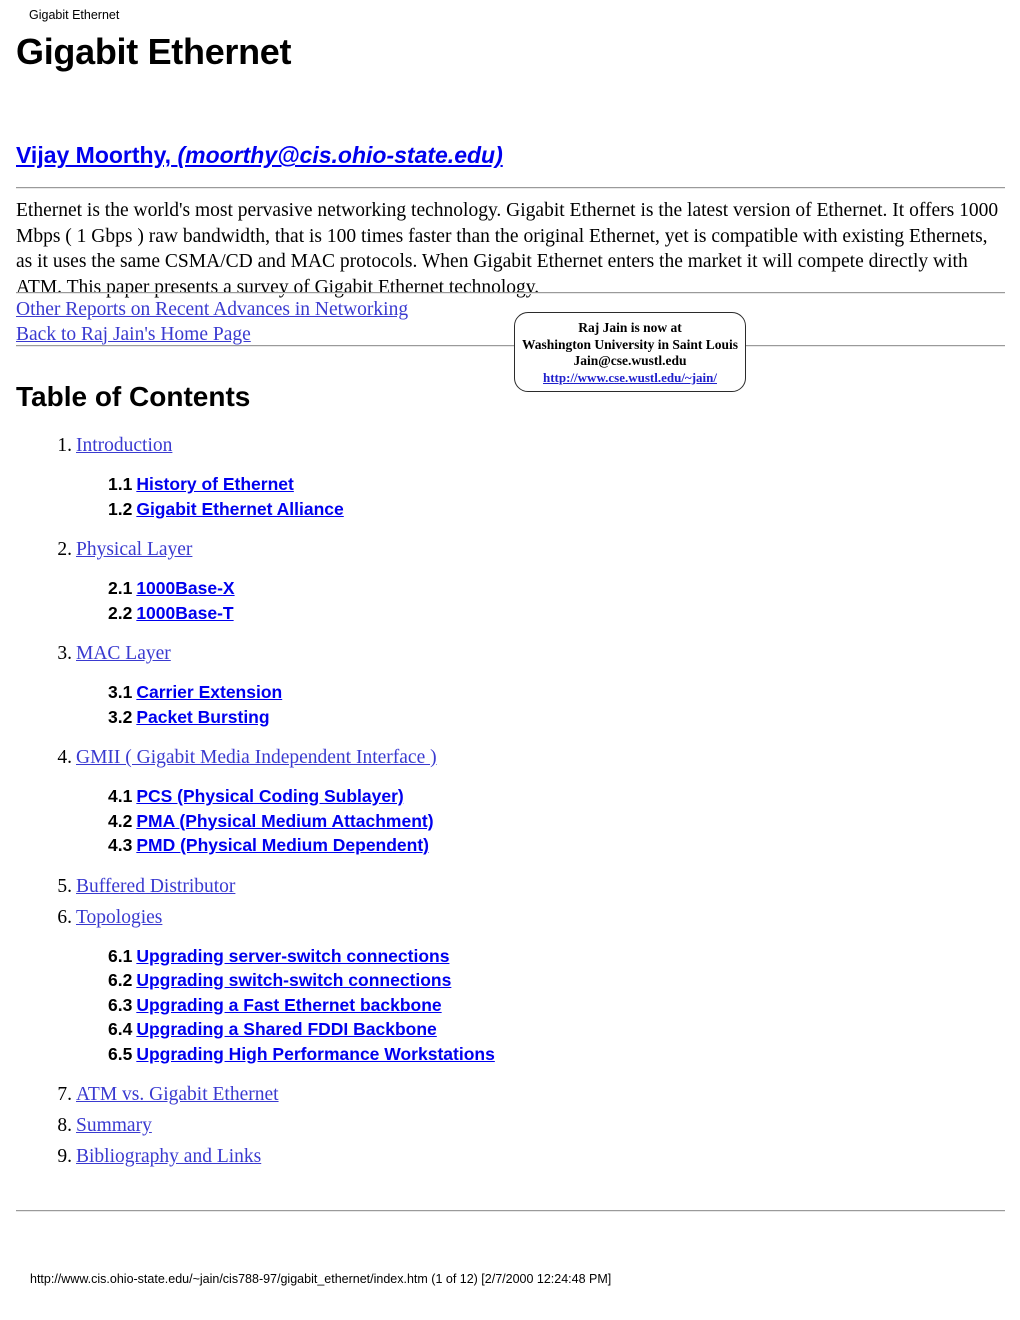 The width and height of the screenshot is (1020, 1320). Describe the element at coordinates (123, 653) in the screenshot. I see `toc-entry-link: MAC Layer` at that location.